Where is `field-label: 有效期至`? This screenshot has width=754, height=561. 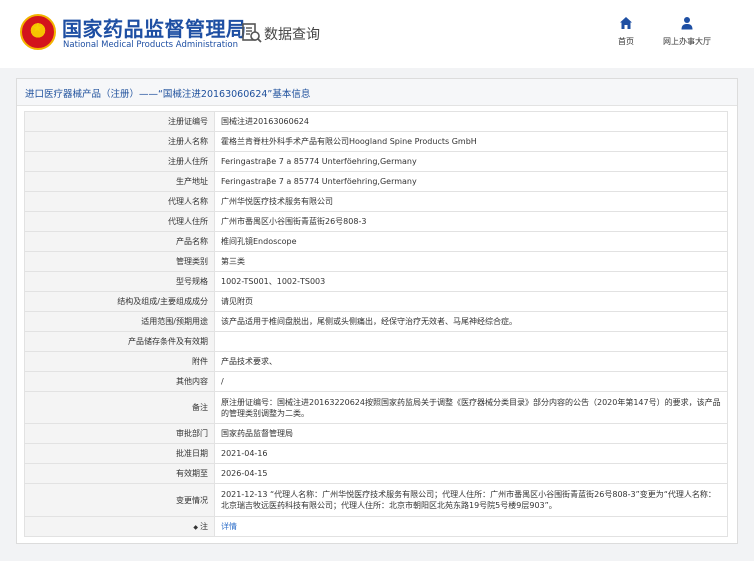 field-label: 有效期至 is located at coordinates (119, 473).